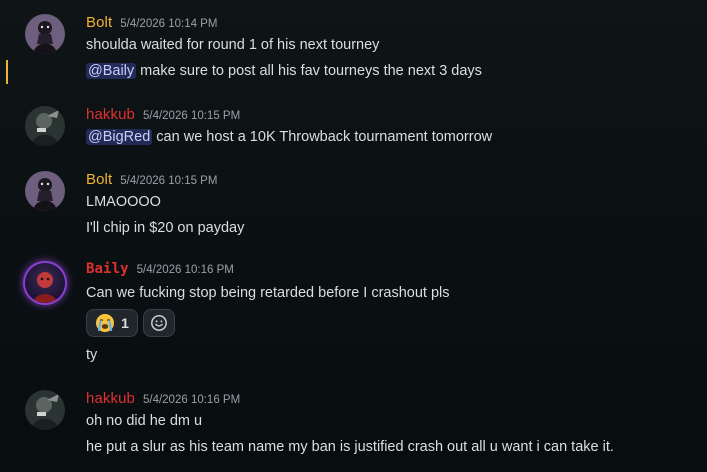 The height and width of the screenshot is (472, 707). I want to click on add-reaction-icon, so click(159, 323).